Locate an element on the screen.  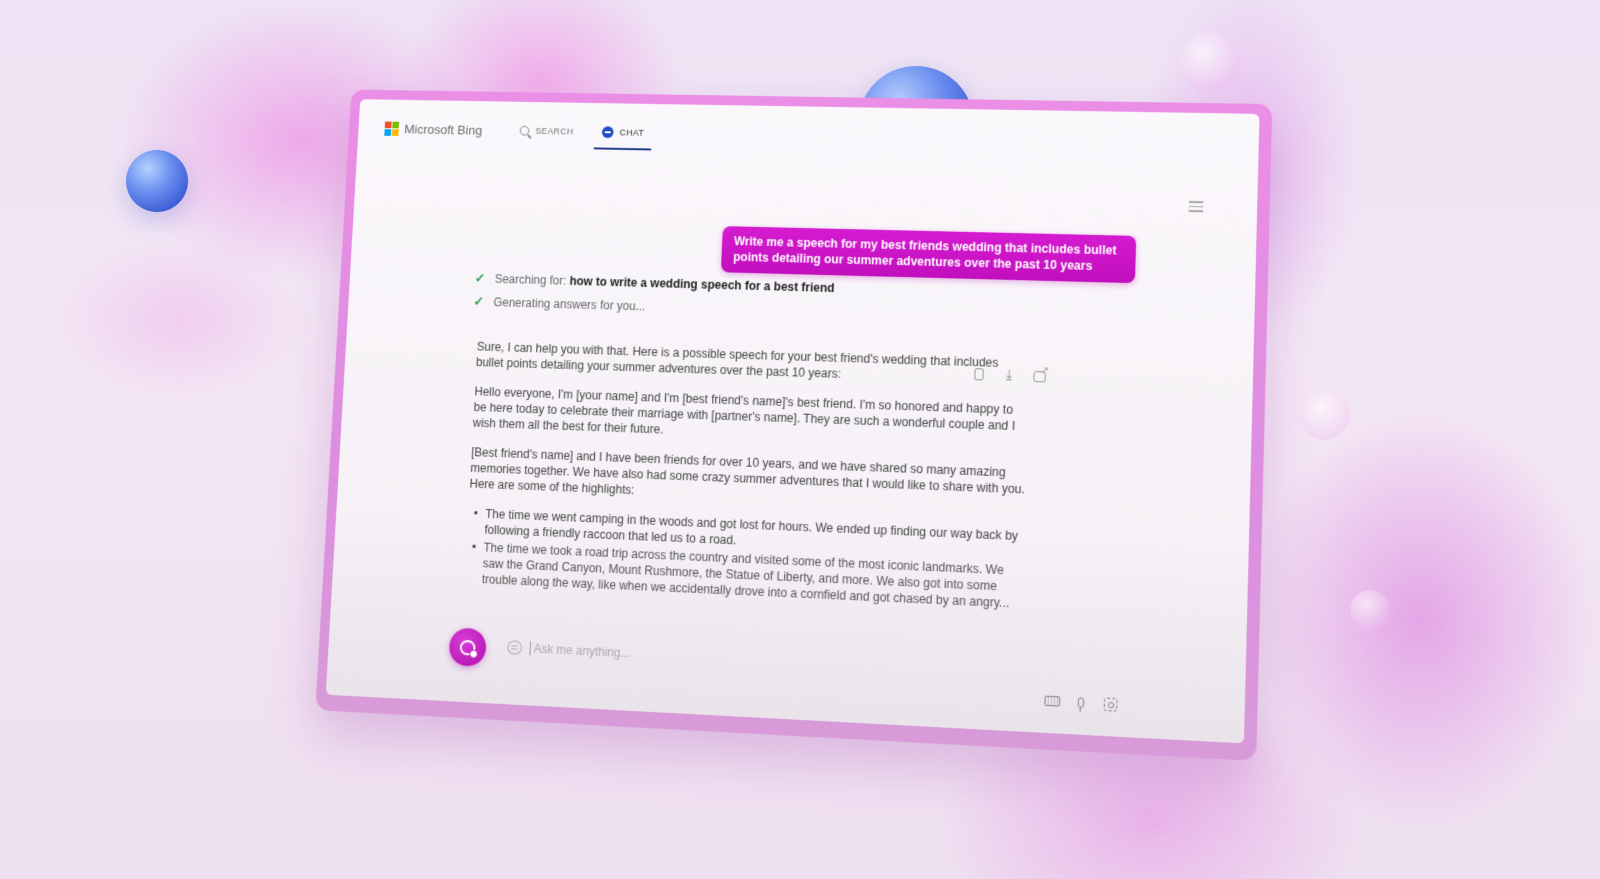
hamburger-menu-icon is located at coordinates (1196, 206).